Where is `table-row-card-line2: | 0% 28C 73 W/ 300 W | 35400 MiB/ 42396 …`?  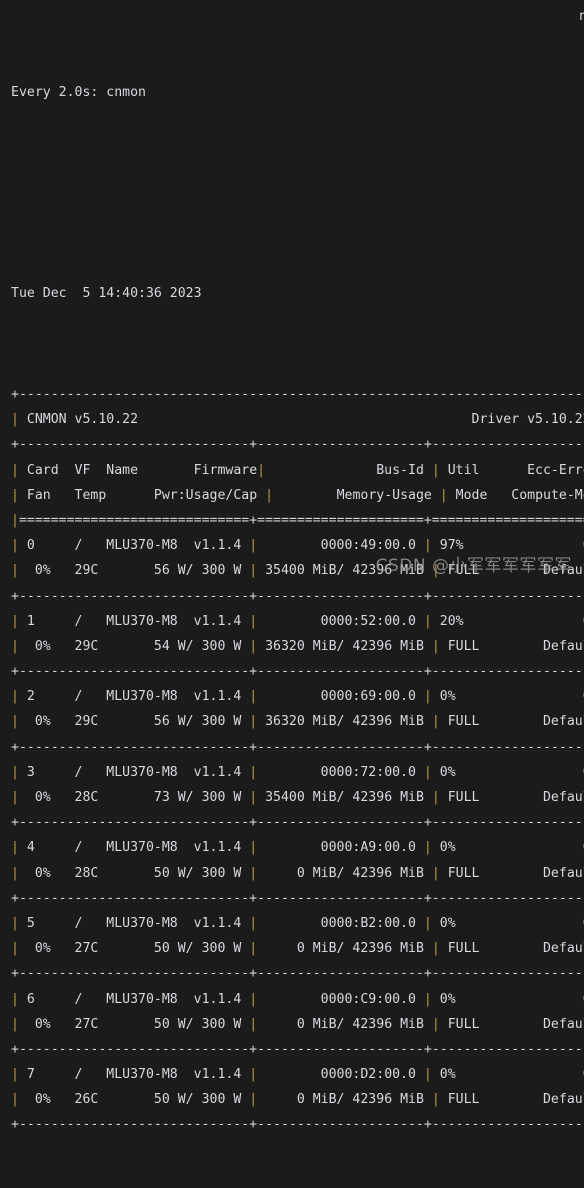 table-row-card-line2: | 0% 28C 73 W/ 300 W | 35400 MiB/ 42396 … is located at coordinates (297, 797).